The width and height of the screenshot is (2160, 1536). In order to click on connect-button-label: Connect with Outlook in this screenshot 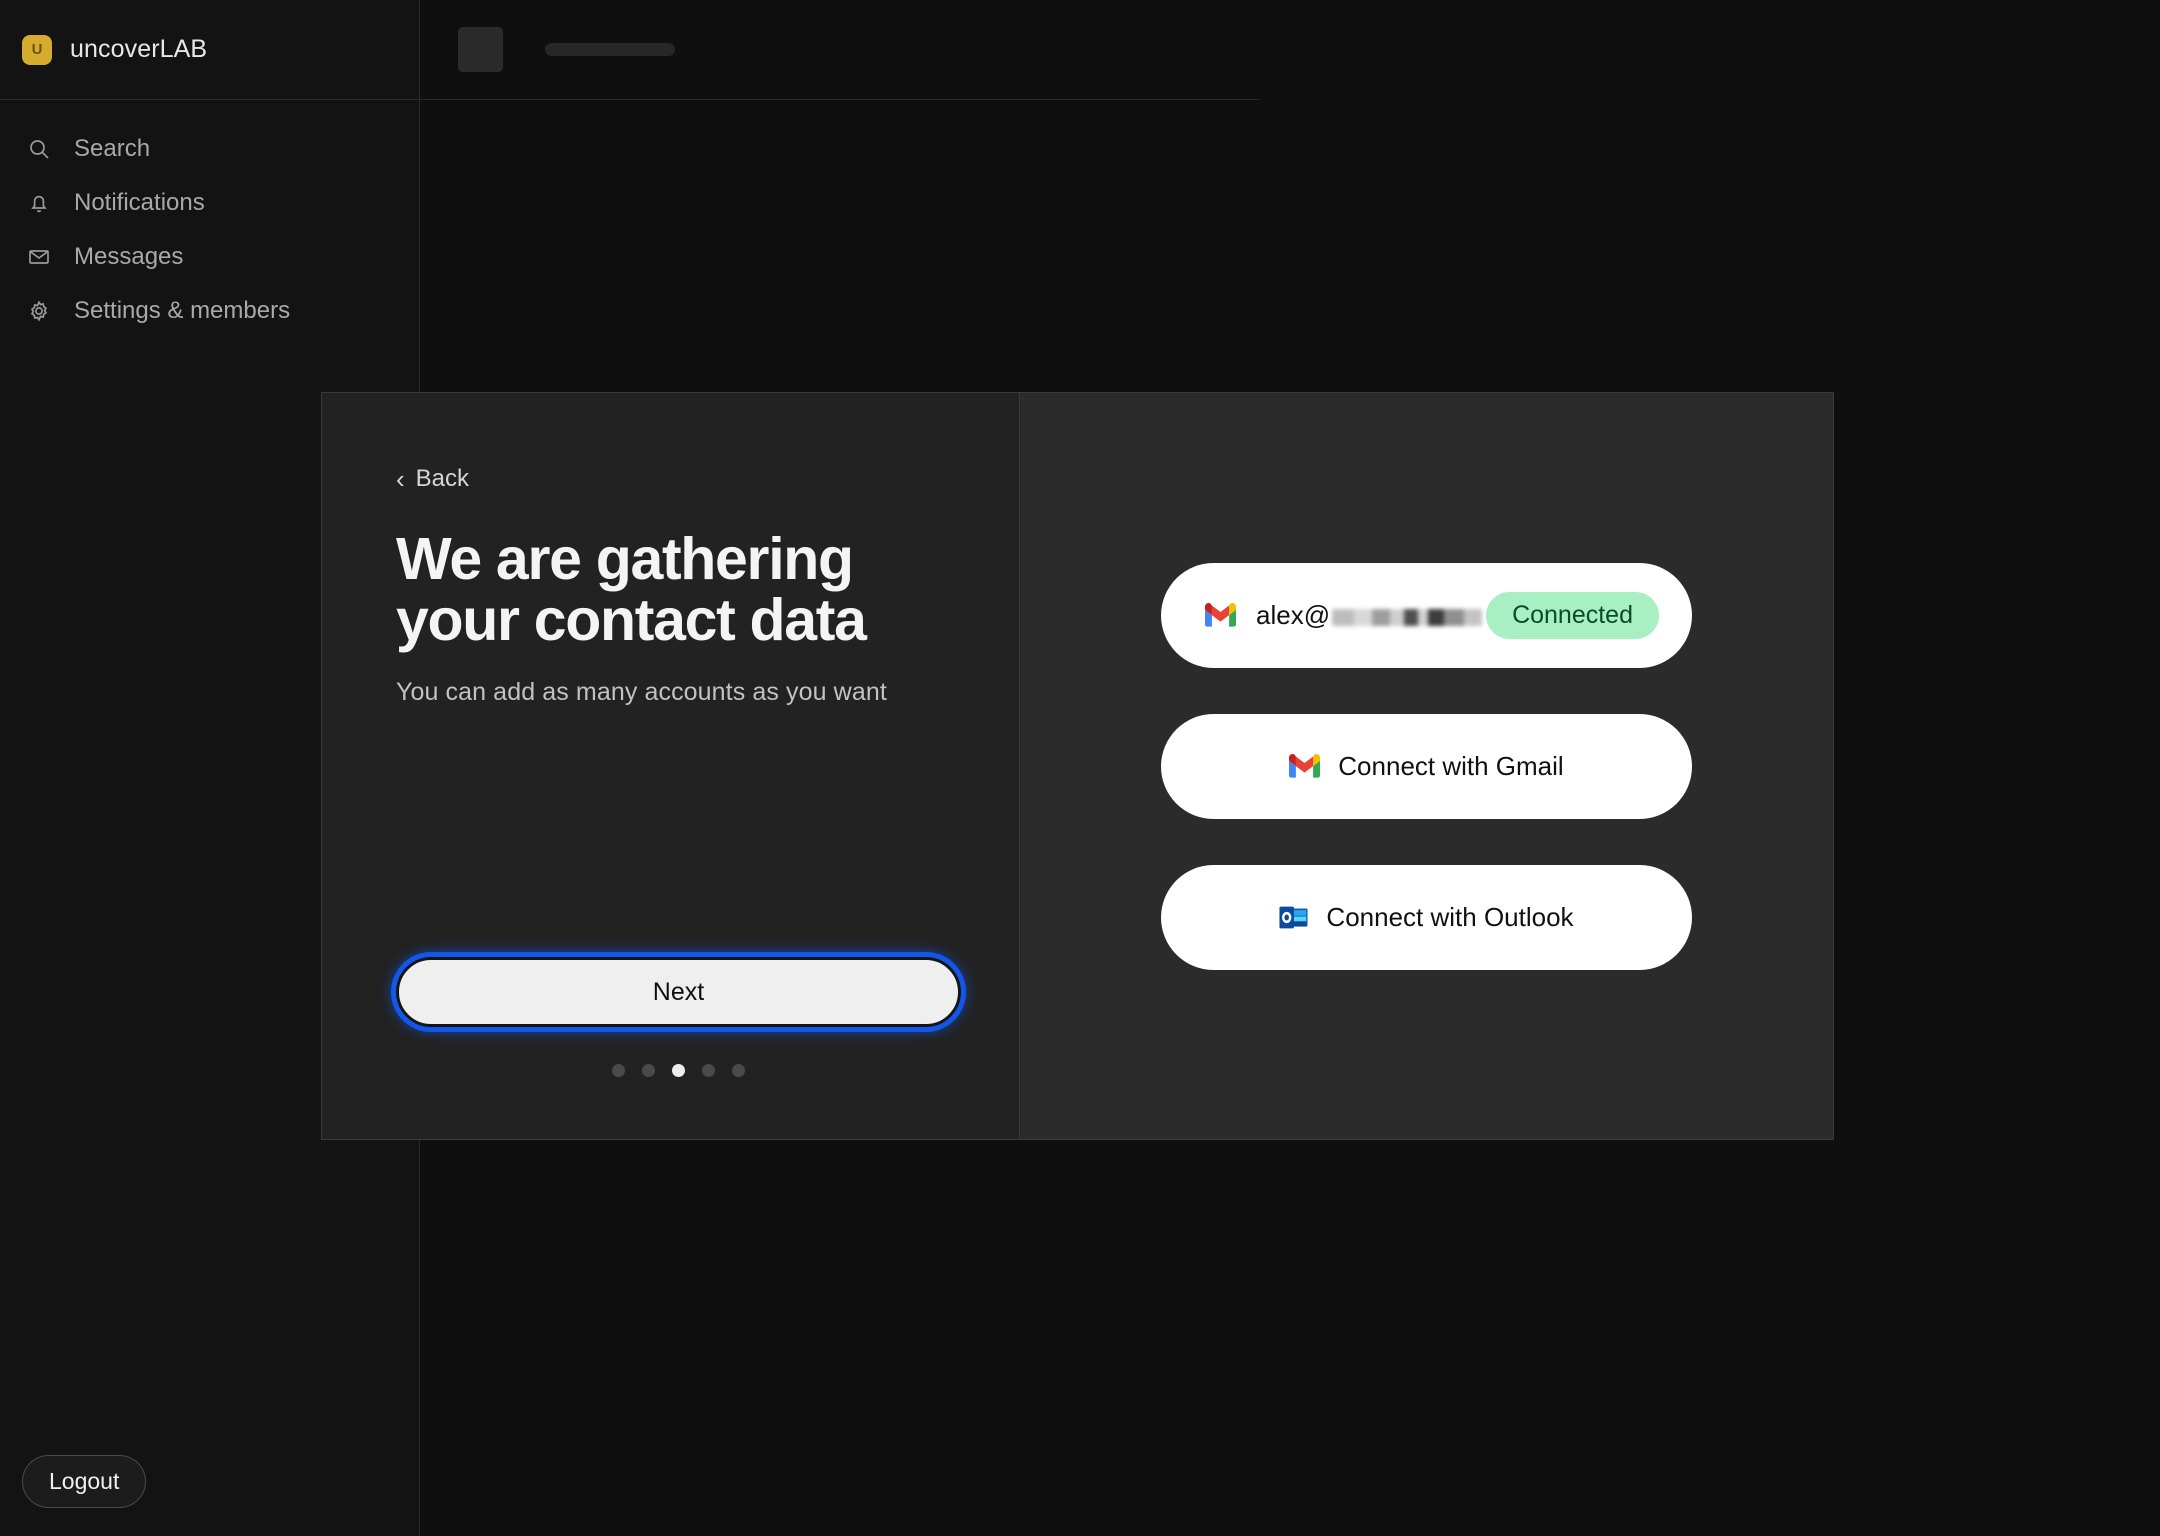, I will do `click(1450, 916)`.